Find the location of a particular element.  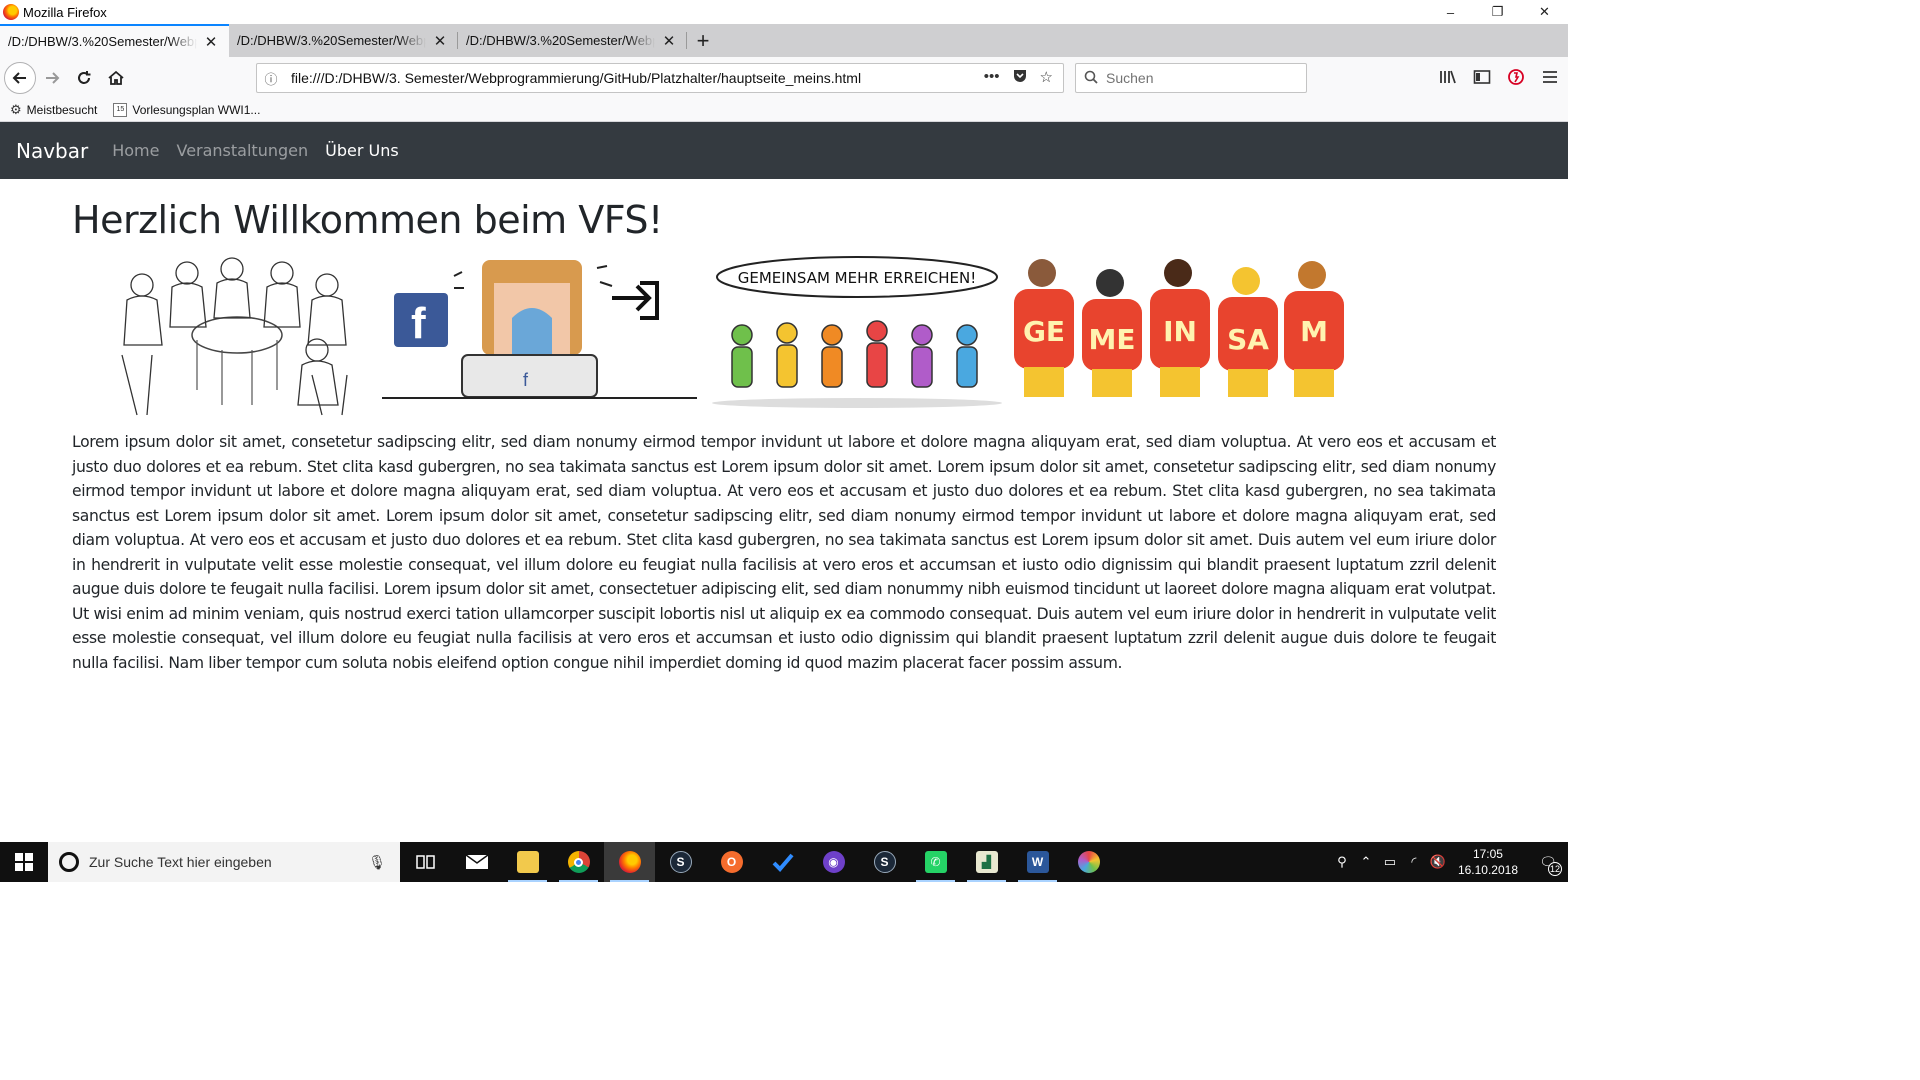

gemeinsam-mehr-erreichen-image: GEMEINSAM MEHR ERREICHEN! is located at coordinates (857, 332).